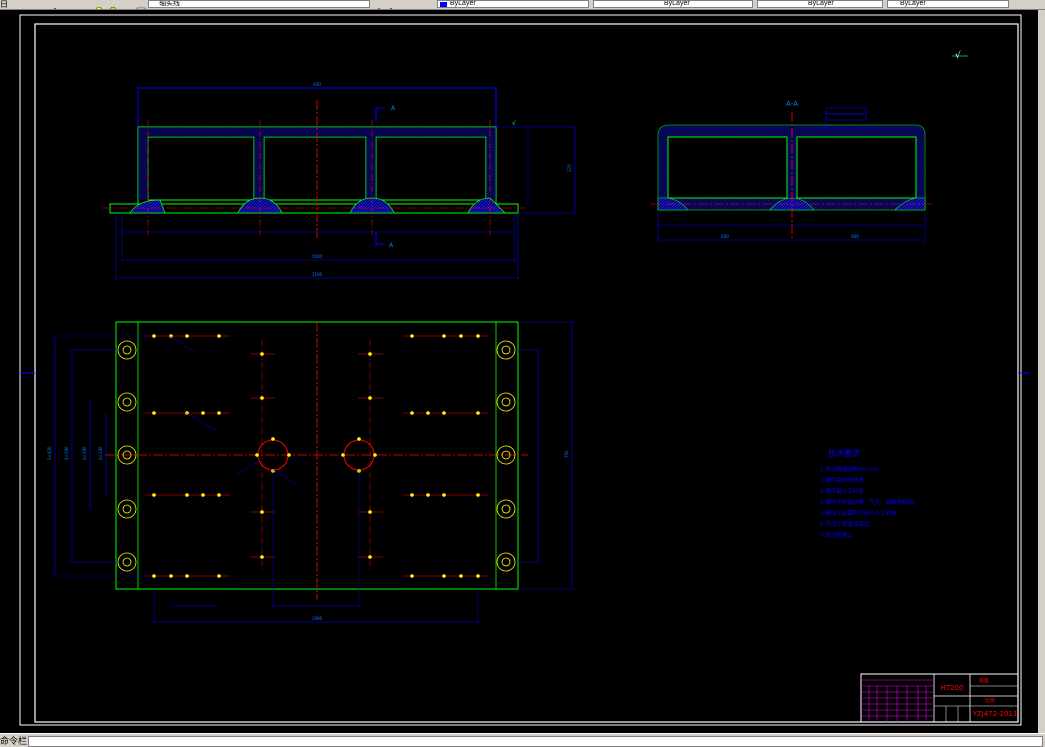 The height and width of the screenshot is (747, 1045). Describe the element at coordinates (113, 4) in the screenshot. I see `layer-thaw-sun-icon` at that location.